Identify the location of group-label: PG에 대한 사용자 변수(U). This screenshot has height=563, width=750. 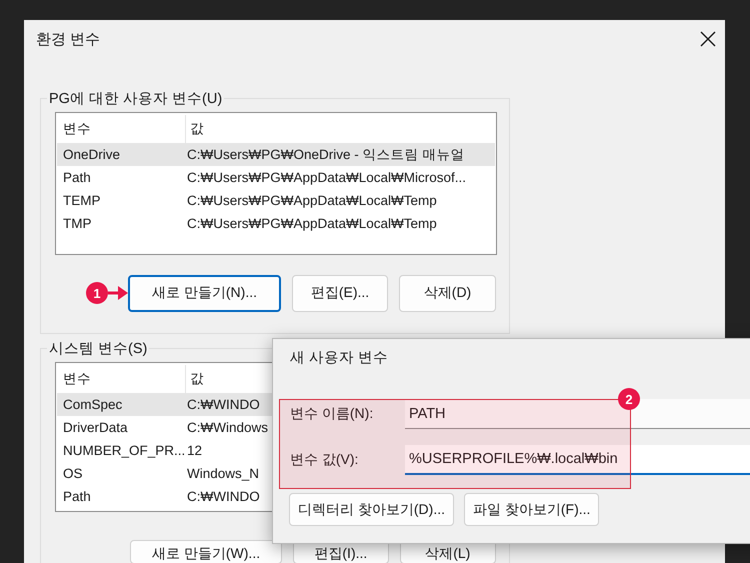
(135, 99).